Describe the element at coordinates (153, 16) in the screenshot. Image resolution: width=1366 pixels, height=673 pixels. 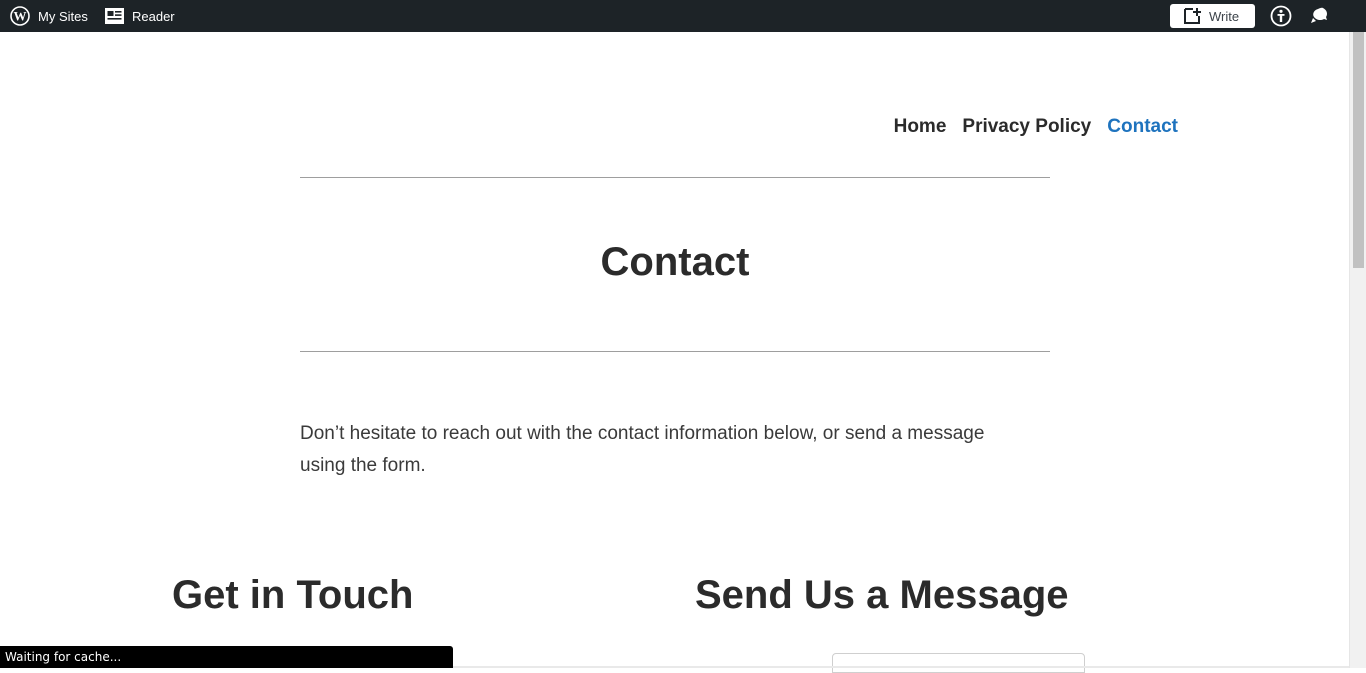
I see `reader-label: Reader` at that location.